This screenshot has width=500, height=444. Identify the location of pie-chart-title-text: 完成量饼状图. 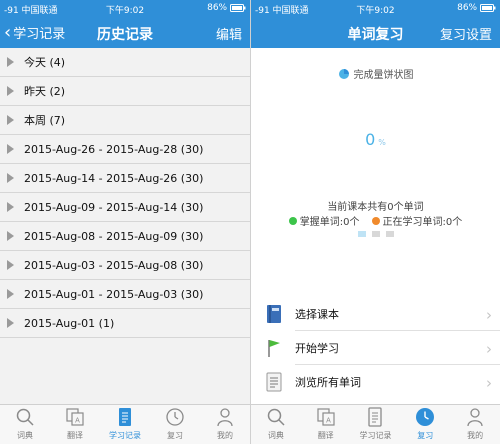
(383, 75).